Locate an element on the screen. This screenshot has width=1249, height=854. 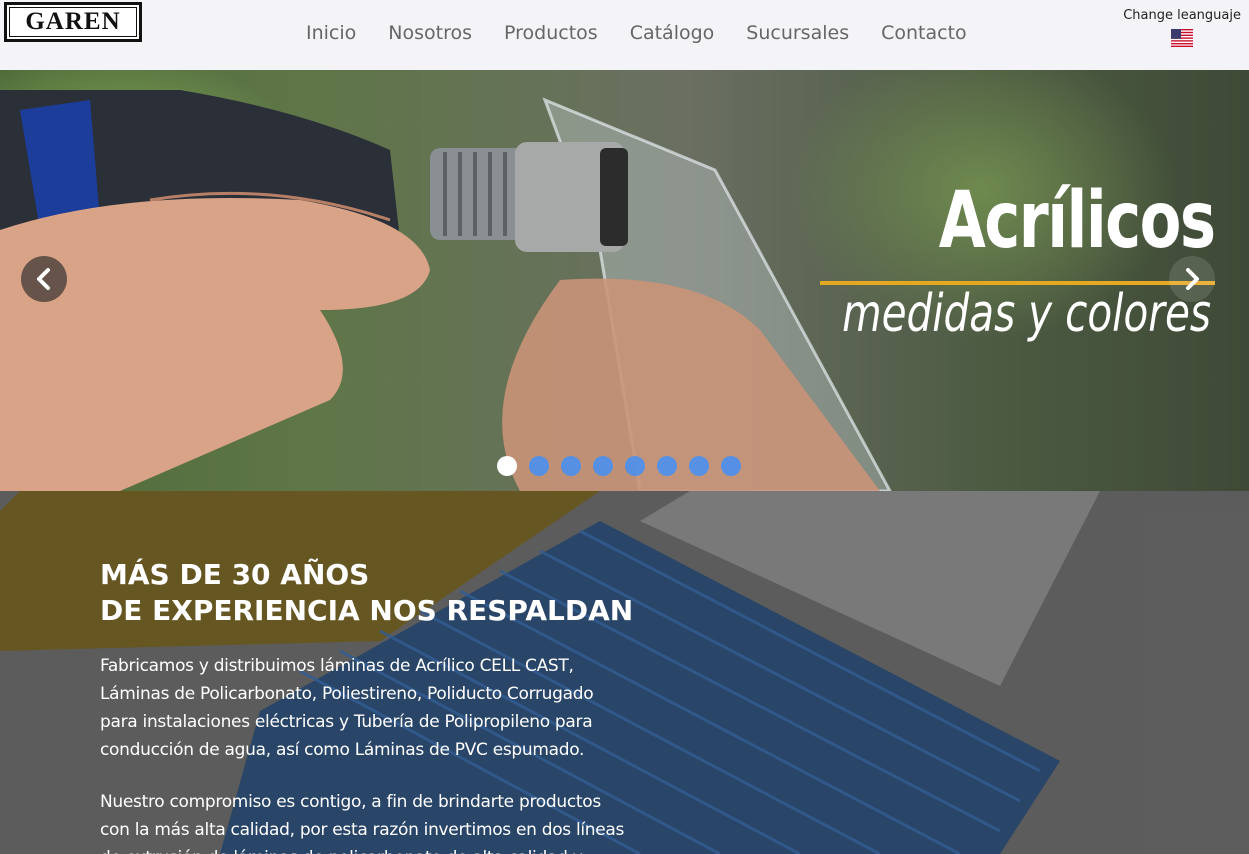
slider-next-button is located at coordinates (1192, 279).